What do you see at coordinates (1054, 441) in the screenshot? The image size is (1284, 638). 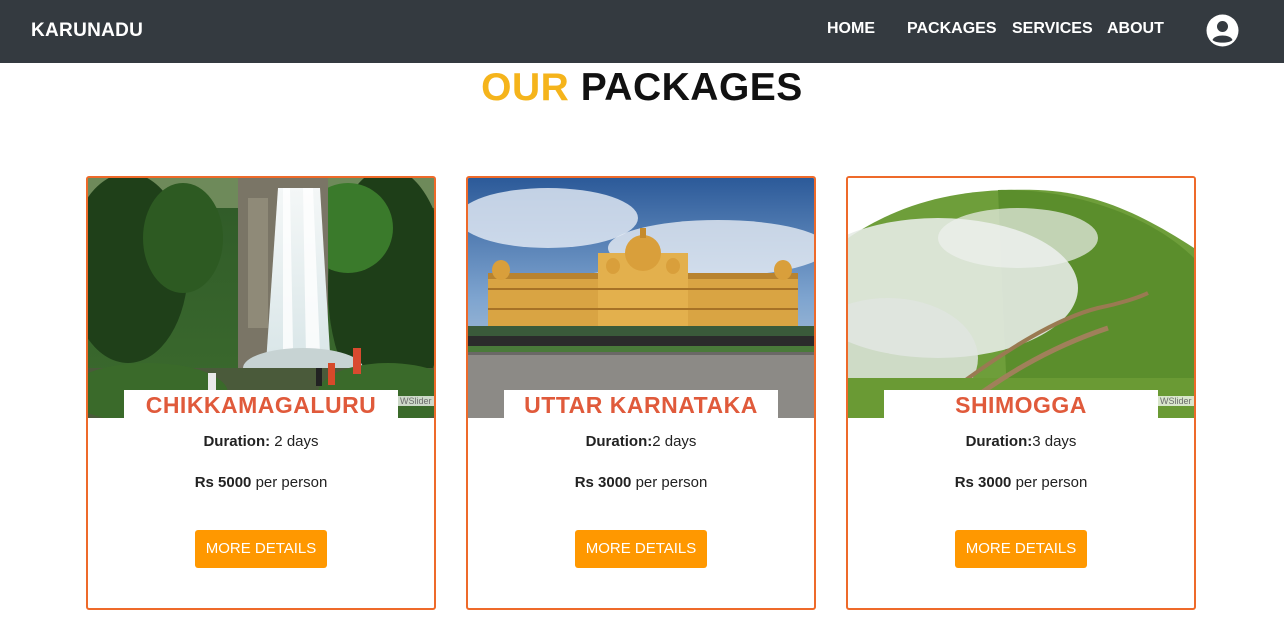 I see `duration-value: 3 days` at bounding box center [1054, 441].